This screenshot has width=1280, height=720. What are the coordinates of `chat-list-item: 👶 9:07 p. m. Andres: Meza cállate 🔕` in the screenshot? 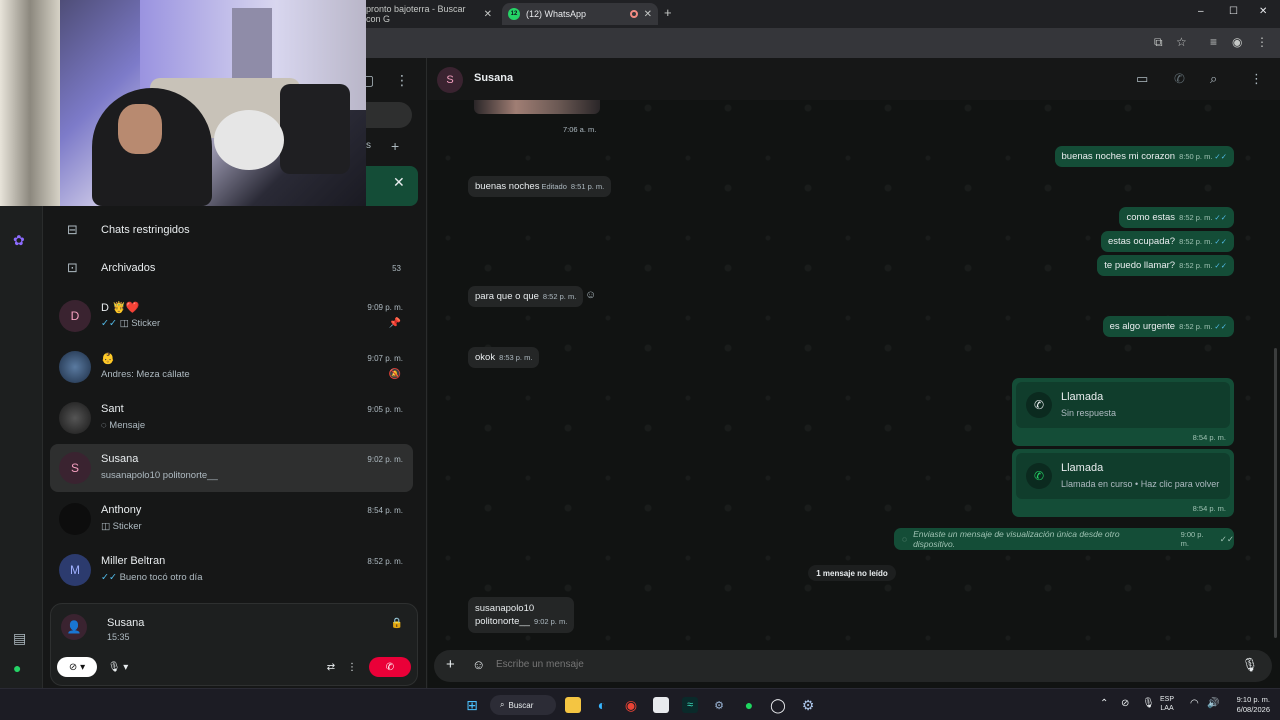 It's located at (231, 367).